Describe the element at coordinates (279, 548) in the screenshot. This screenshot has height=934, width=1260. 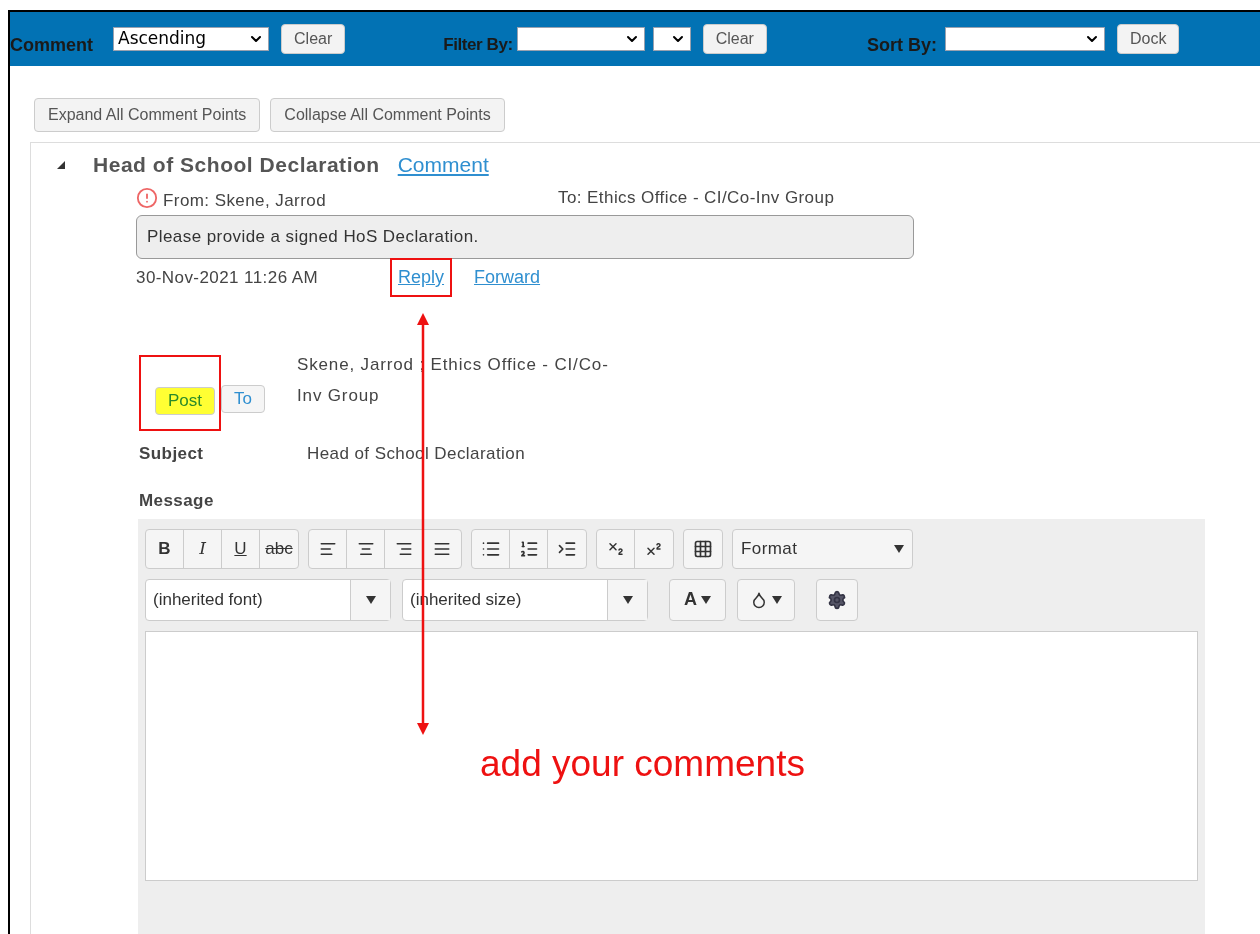
I see `style-button: abc` at that location.